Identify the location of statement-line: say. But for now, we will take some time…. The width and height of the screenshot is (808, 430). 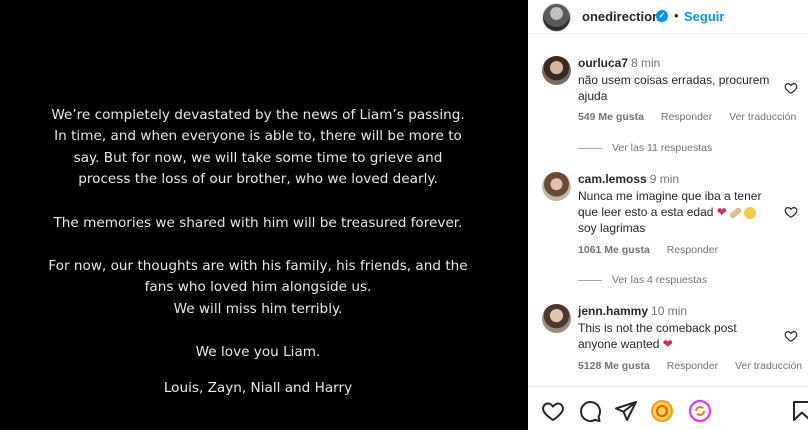
(258, 157).